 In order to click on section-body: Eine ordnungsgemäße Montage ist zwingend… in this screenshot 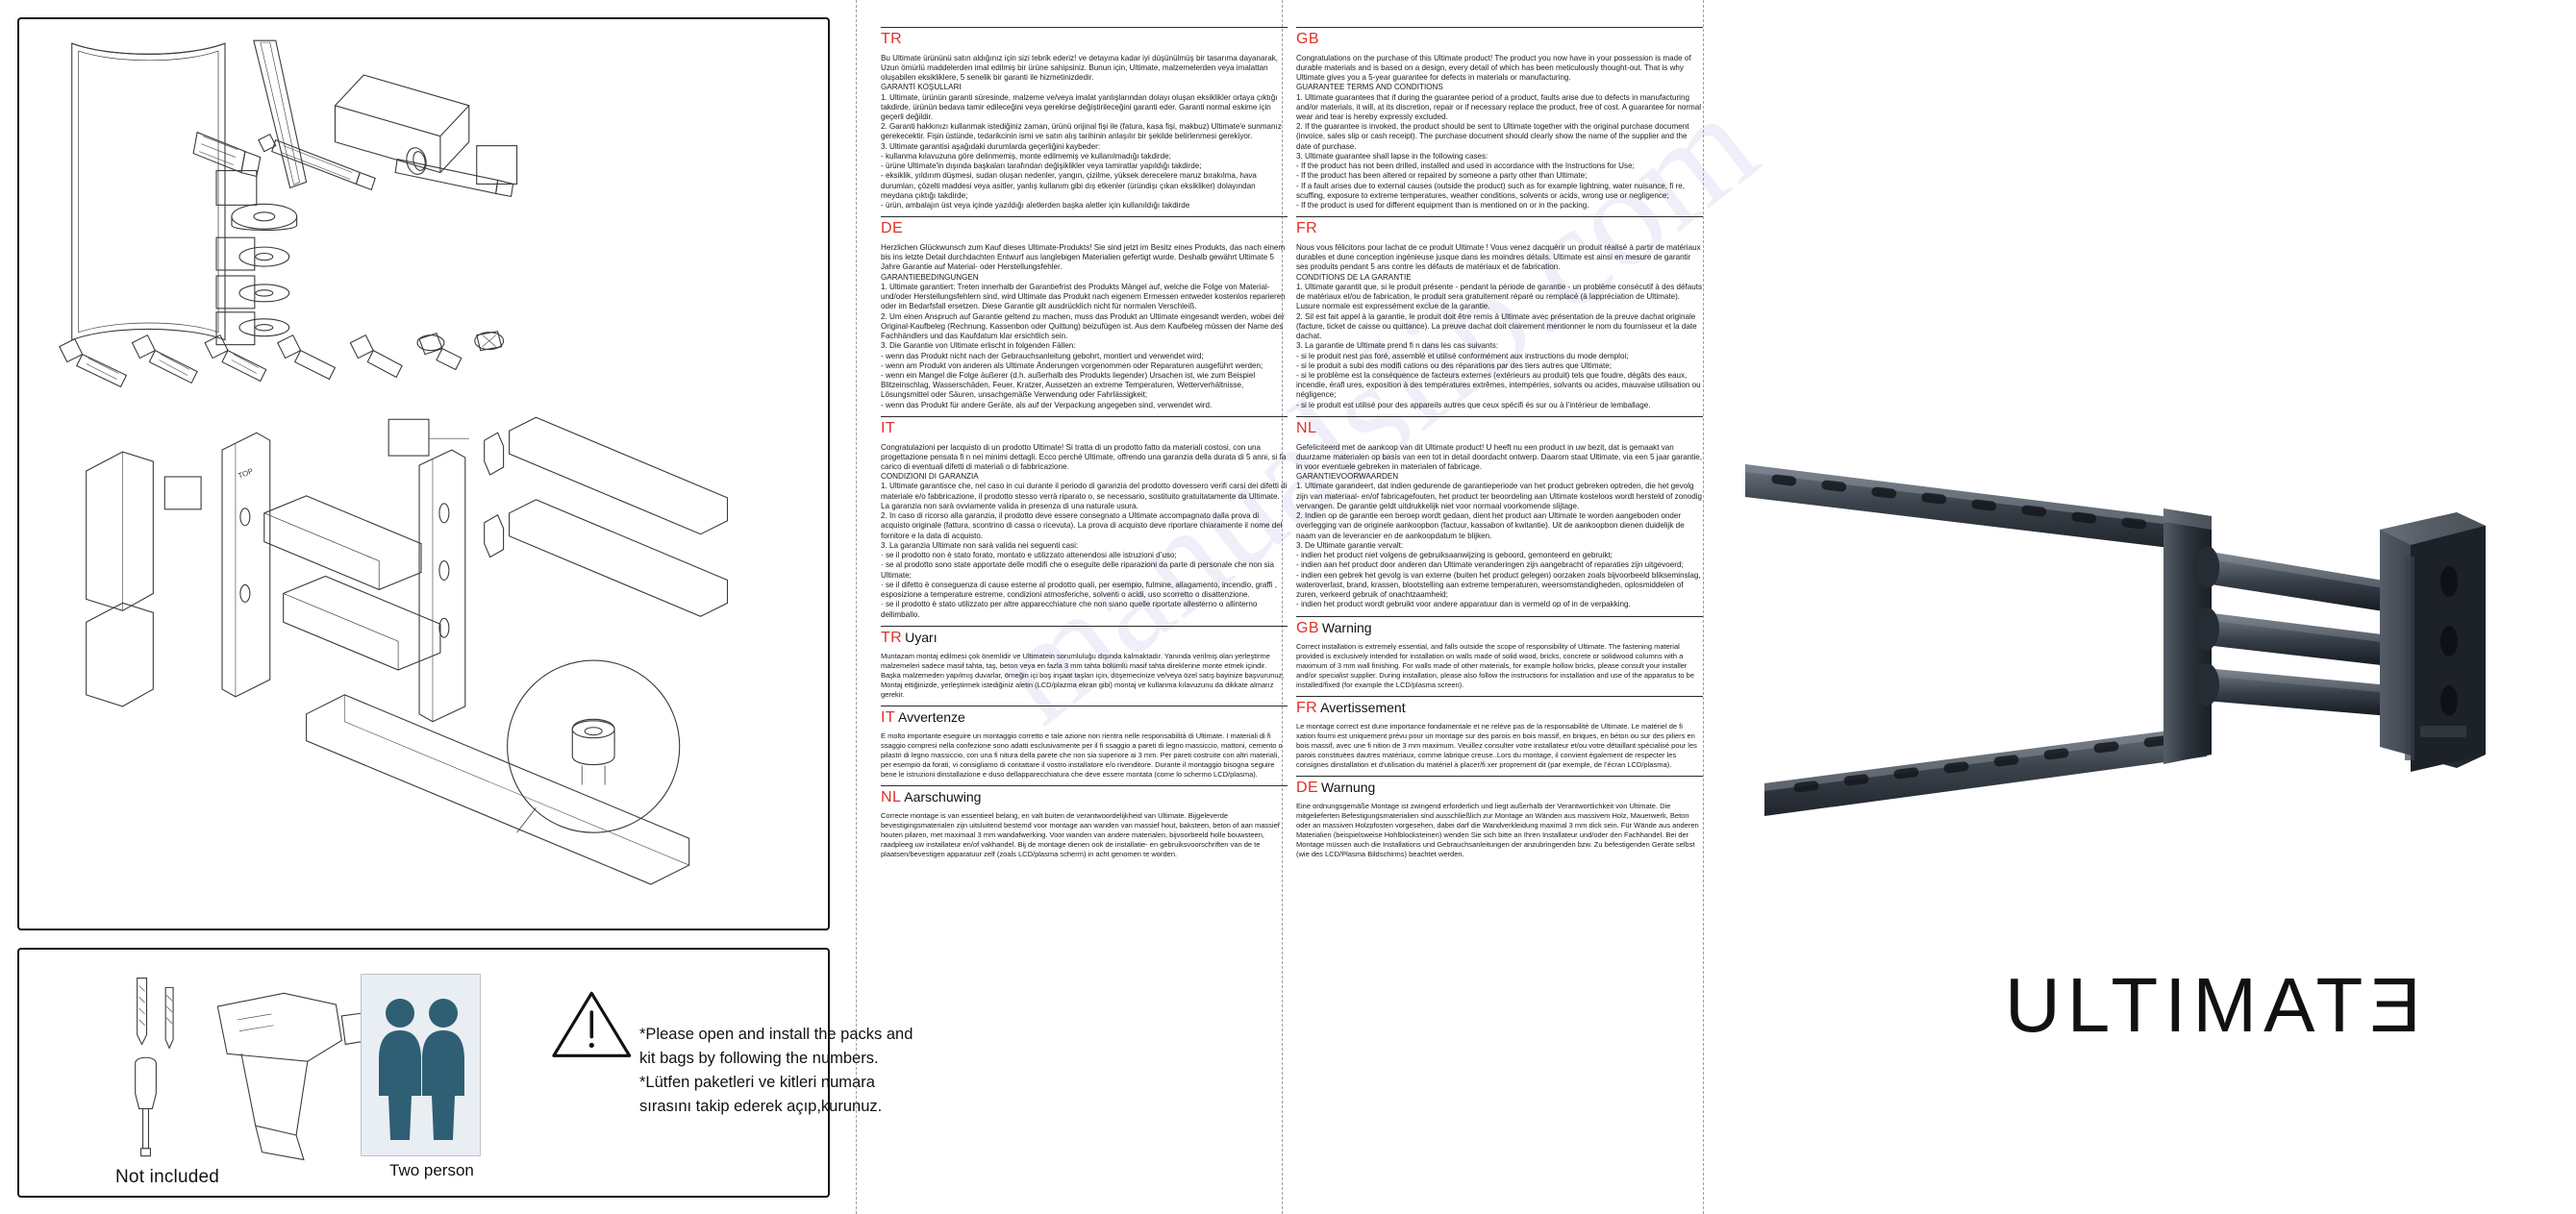, I will do `click(1499, 830)`.